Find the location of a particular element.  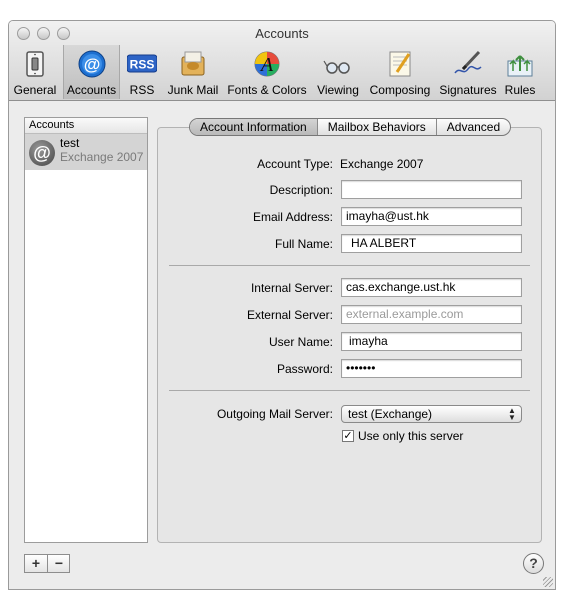

description-field is located at coordinates (431, 189).